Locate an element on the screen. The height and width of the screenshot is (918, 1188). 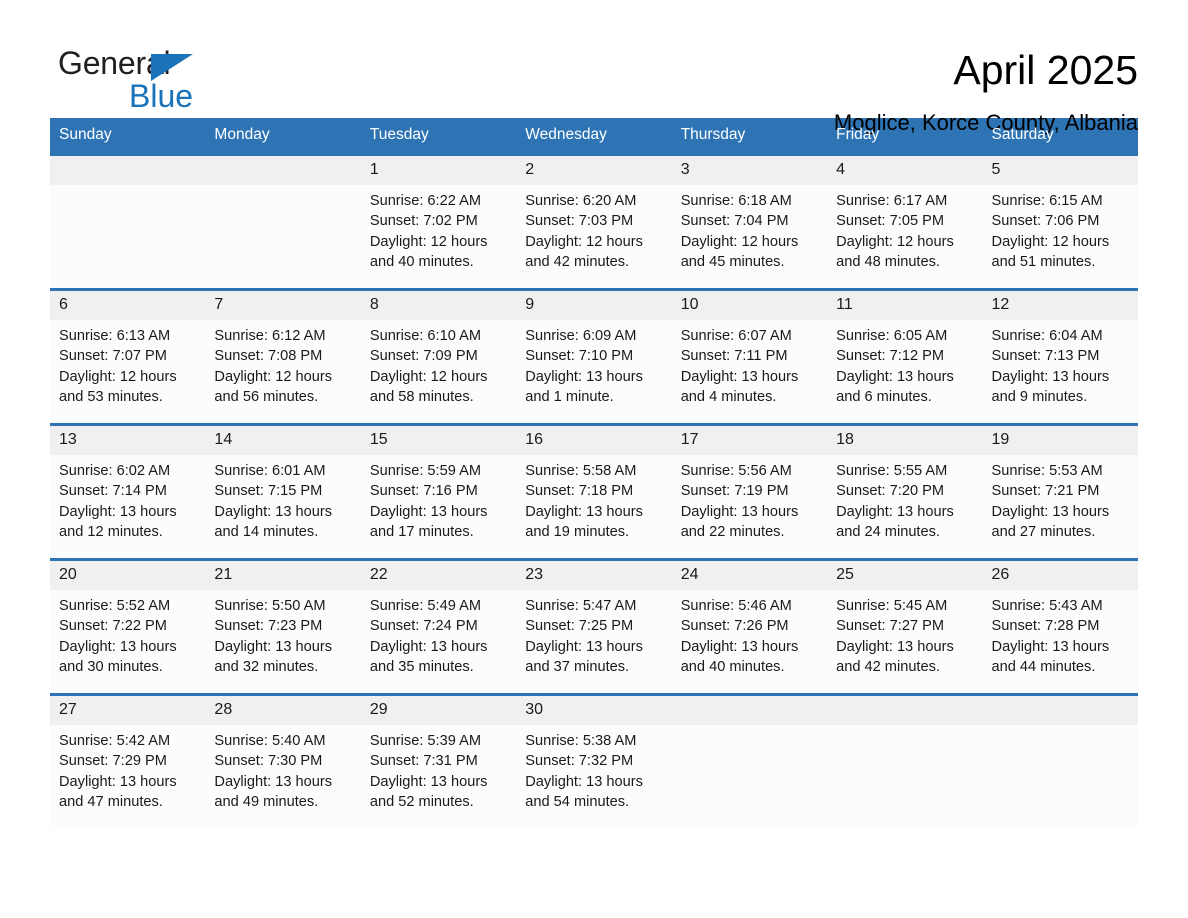
sunrise-text: Sunrise: 5:40 AM is located at coordinates (270, 741).